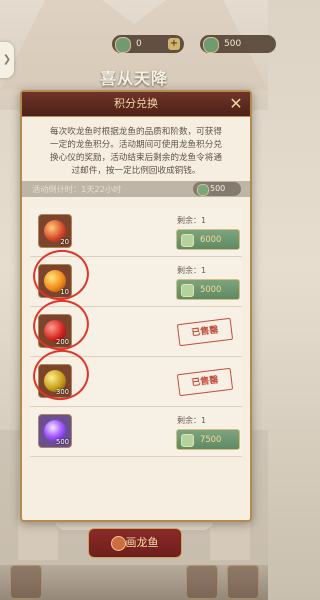  I want to click on price-label-2: 5000, so click(211, 289).